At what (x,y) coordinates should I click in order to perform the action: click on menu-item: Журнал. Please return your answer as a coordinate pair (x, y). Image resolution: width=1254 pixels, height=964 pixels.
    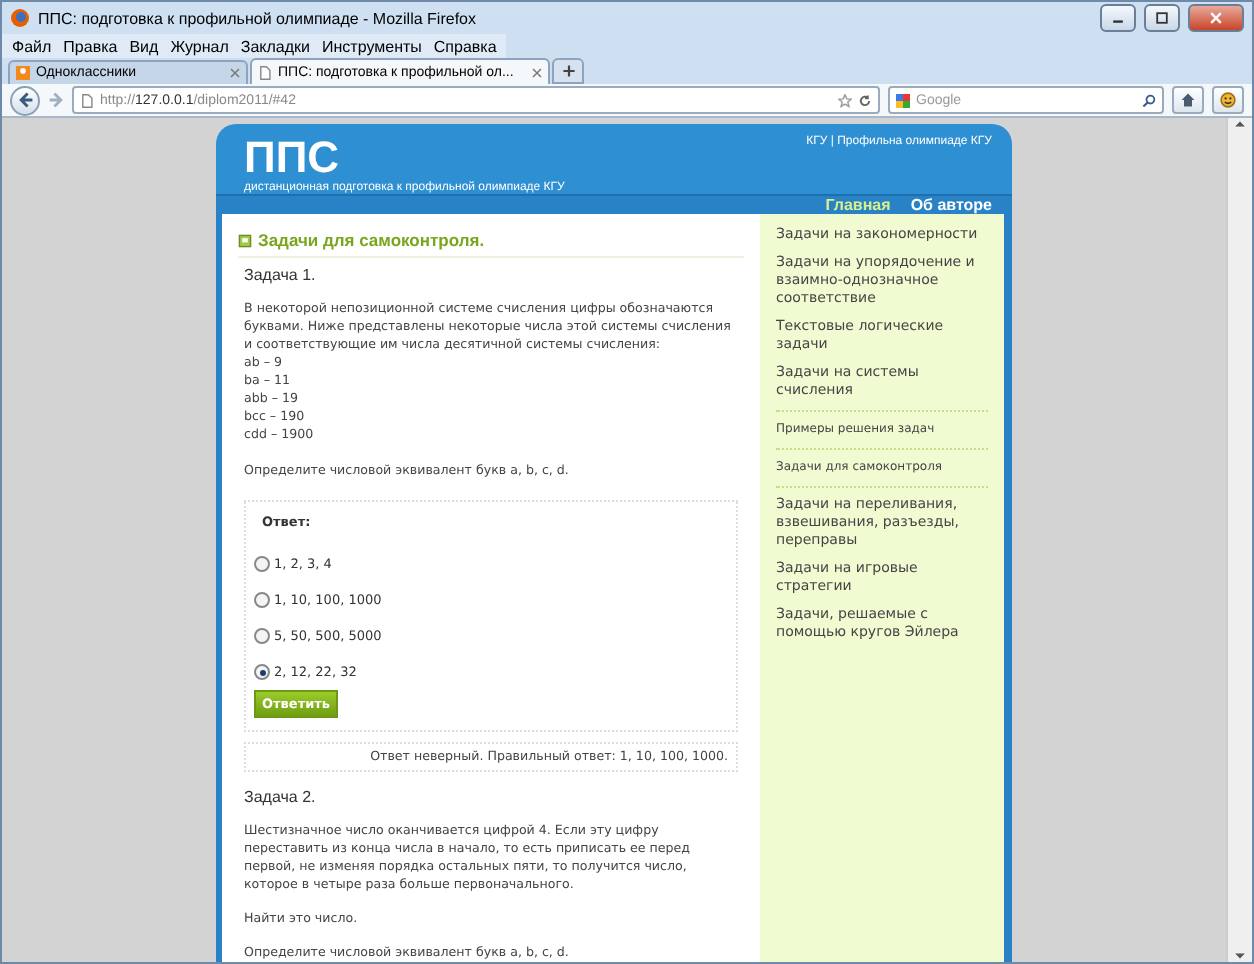
    Looking at the image, I should click on (199, 46).